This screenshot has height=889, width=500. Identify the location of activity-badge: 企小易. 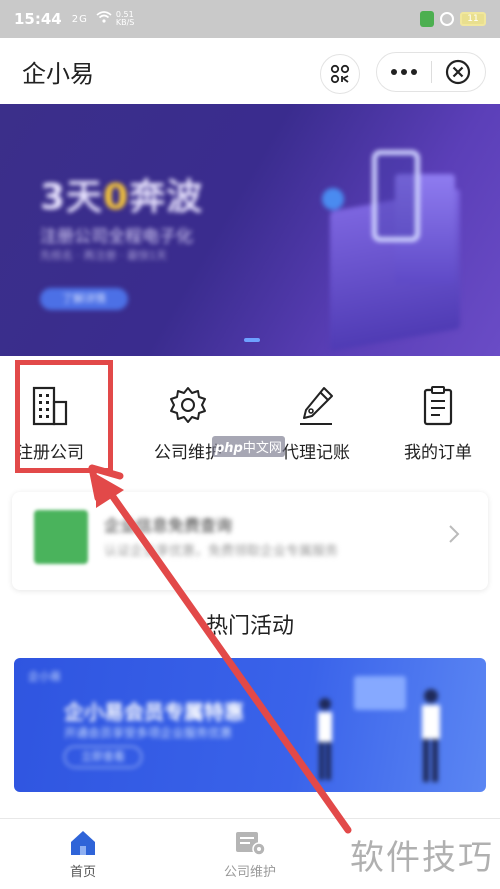
(44, 676).